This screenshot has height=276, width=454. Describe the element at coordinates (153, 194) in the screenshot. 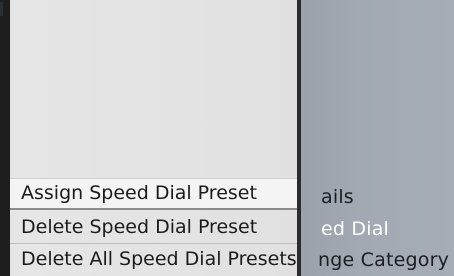

I see `menu-item-assign-speed-dial-preset: Assign Speed Dial Preset` at that location.